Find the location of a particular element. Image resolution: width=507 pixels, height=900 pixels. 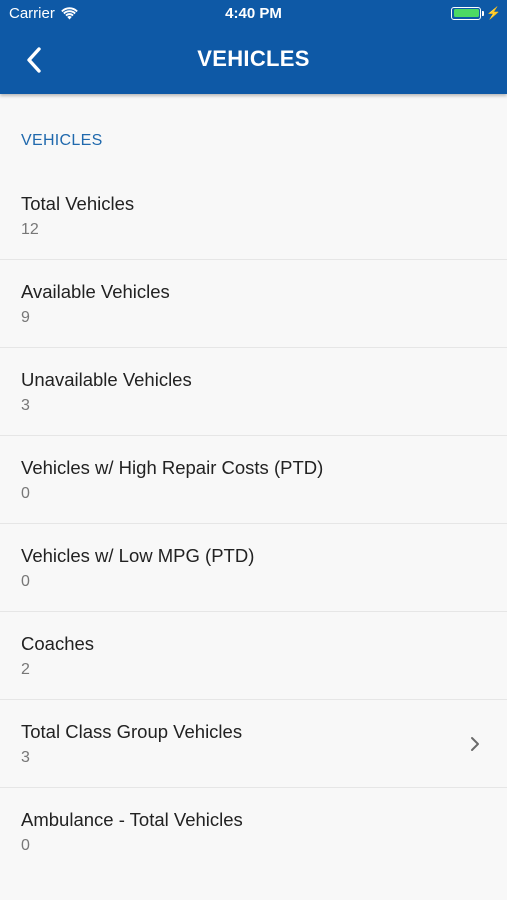

chevron-right-icon is located at coordinates (475, 744).